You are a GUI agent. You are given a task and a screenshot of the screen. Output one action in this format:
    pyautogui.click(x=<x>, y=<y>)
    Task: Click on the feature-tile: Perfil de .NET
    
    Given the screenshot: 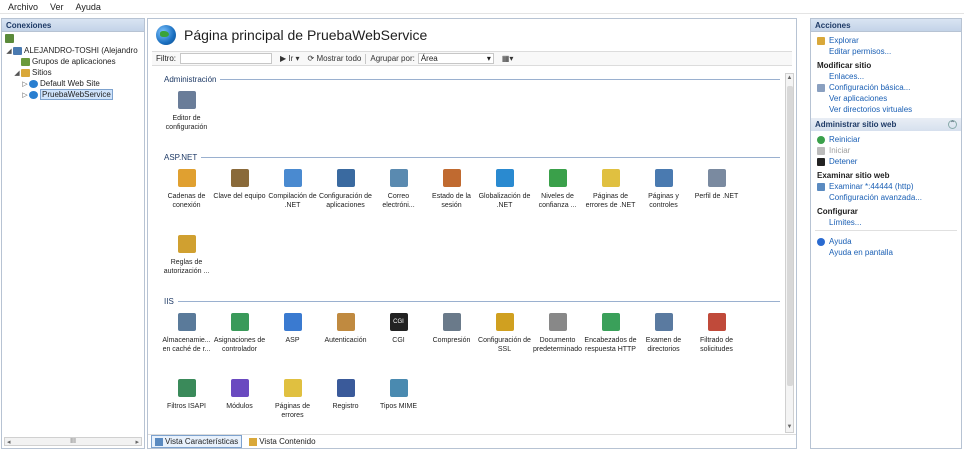 What is the action you would take?
    pyautogui.click(x=716, y=196)
    